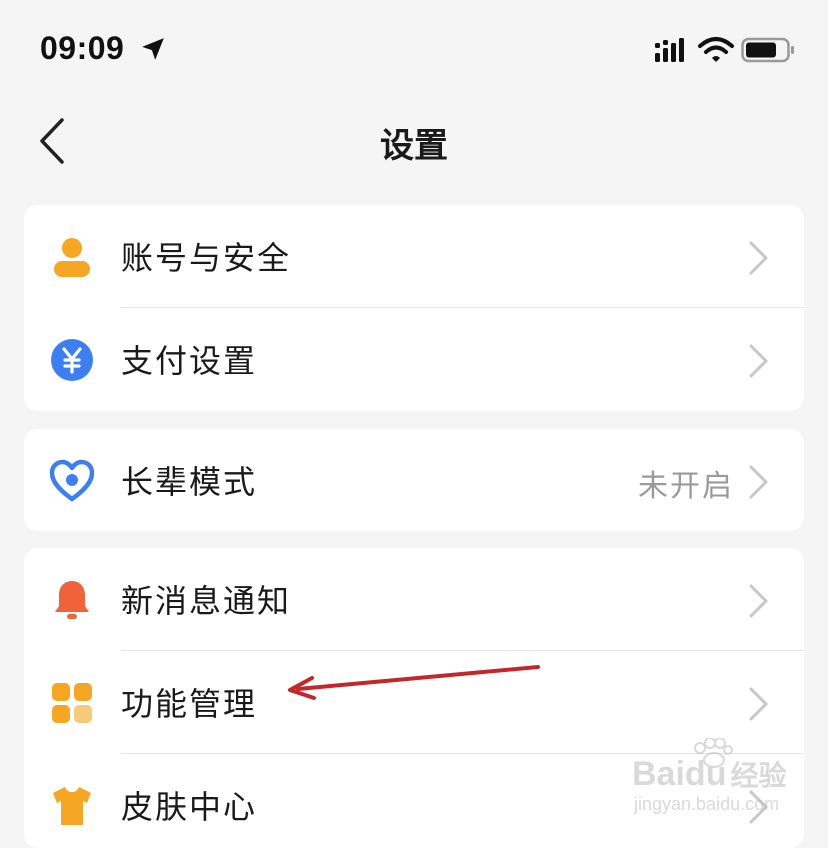 This screenshot has height=848, width=828. I want to click on settings-item-label: 账号与安全, so click(206, 258).